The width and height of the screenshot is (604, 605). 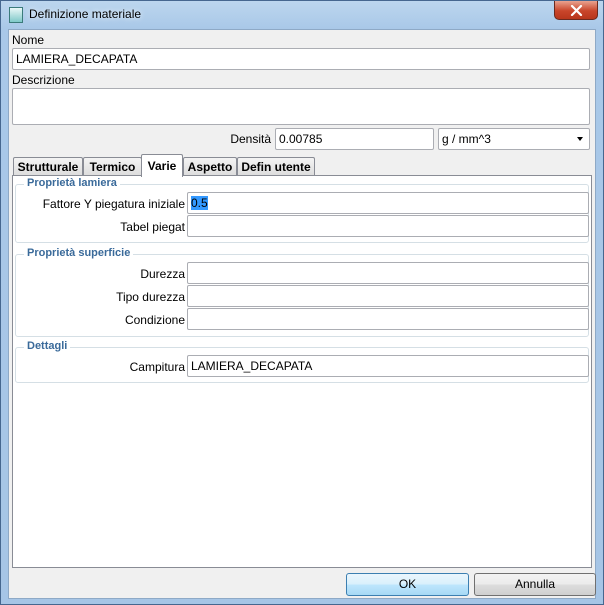 I want to click on durezza-field, so click(x=388, y=273).